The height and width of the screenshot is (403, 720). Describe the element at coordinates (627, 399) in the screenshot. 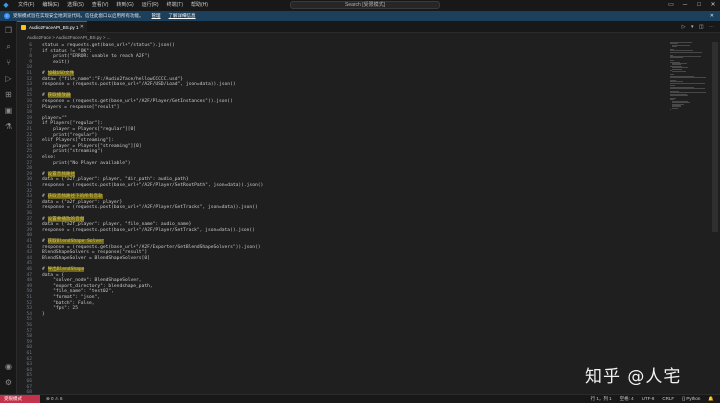

I see `indentation: 空格: 4` at that location.